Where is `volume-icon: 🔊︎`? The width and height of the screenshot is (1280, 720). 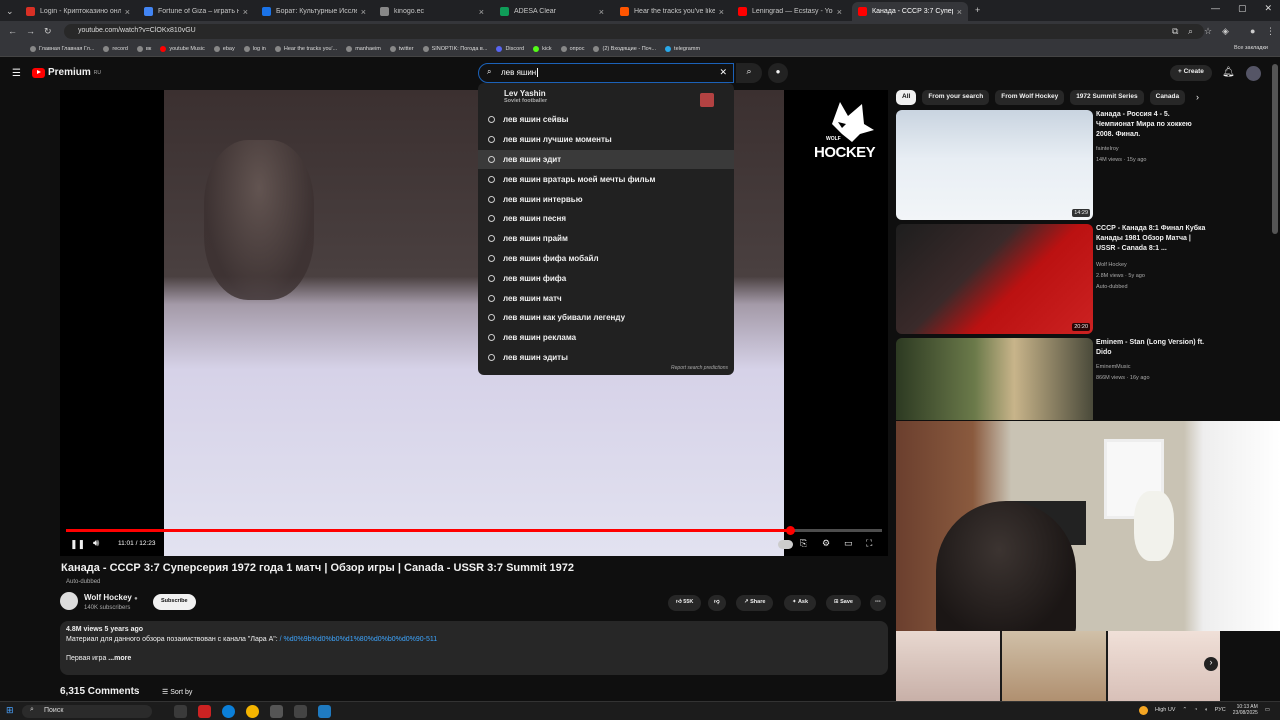 volume-icon: 🔊︎ is located at coordinates (96, 543).